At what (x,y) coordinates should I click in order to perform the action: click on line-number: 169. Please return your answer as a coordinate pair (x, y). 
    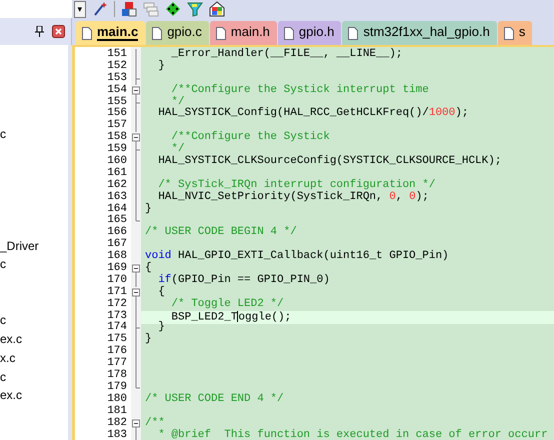
    Looking at the image, I should click on (117, 268).